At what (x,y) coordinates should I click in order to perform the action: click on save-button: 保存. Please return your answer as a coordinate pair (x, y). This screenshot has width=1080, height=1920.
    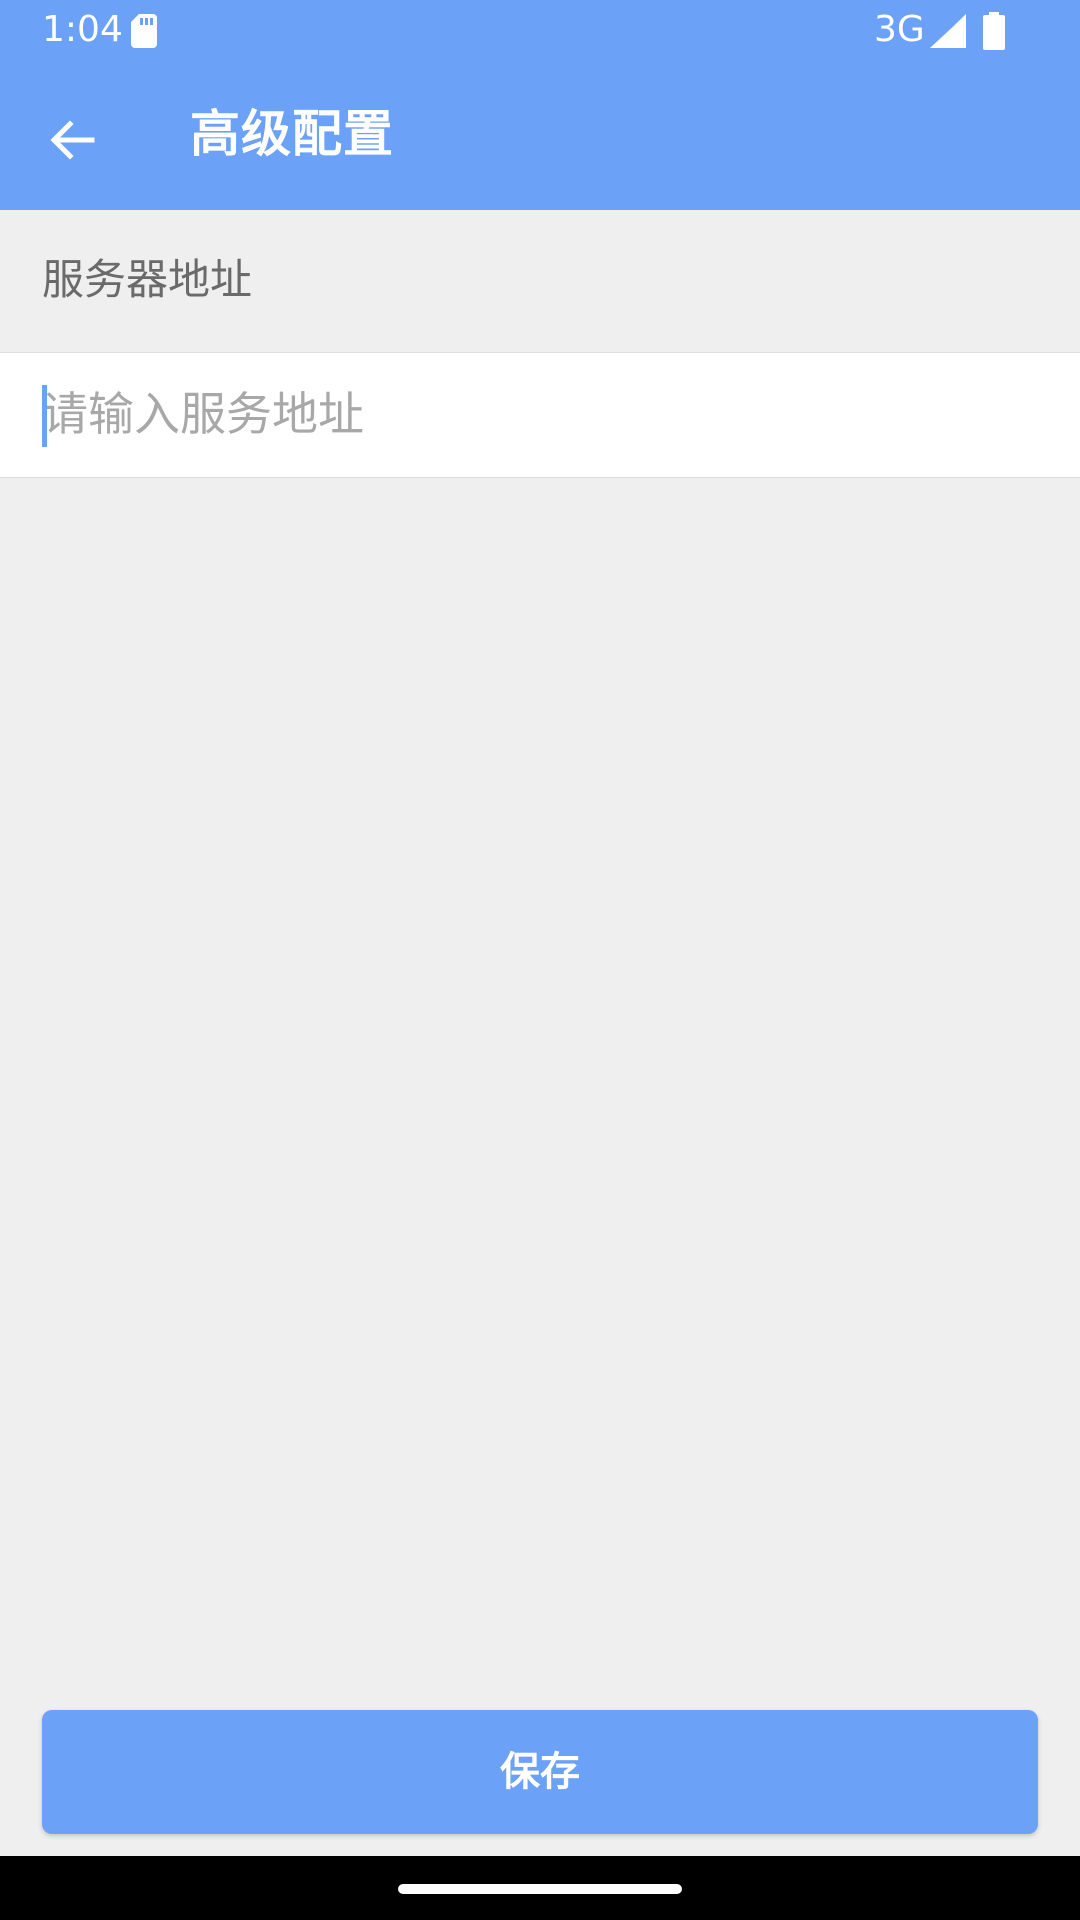
    Looking at the image, I should click on (540, 1772).